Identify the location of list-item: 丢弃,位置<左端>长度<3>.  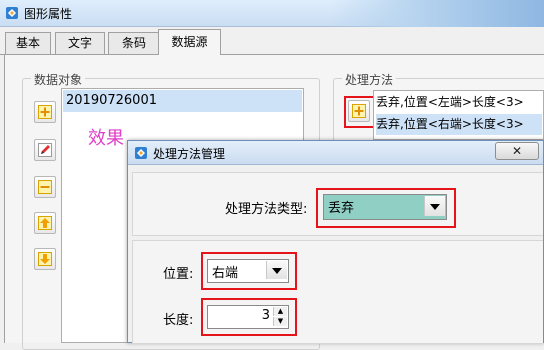
(459, 102).